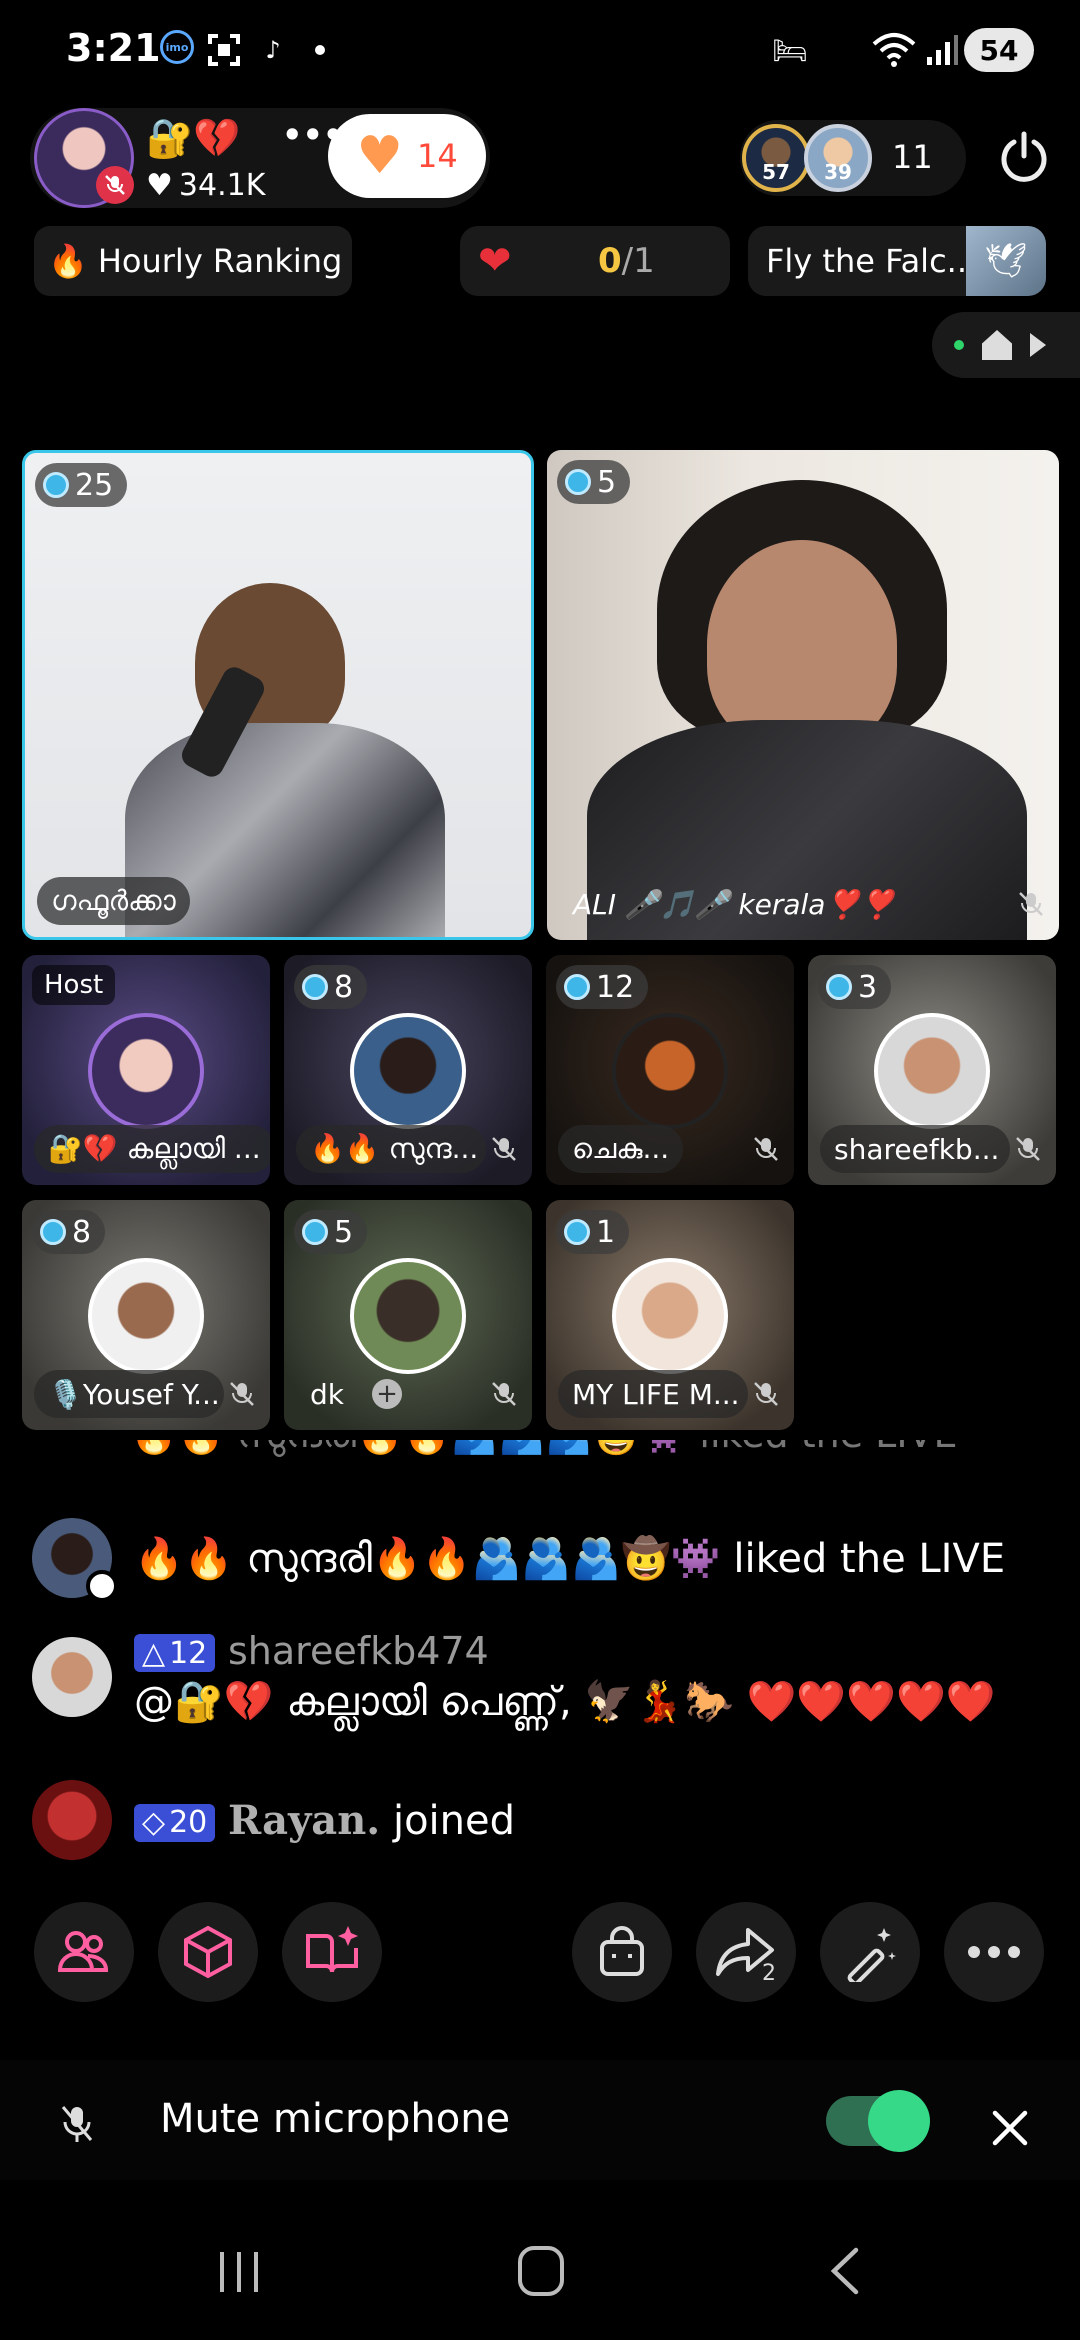 The width and height of the screenshot is (1080, 2340). I want to click on share-button: 2, so click(746, 1952).